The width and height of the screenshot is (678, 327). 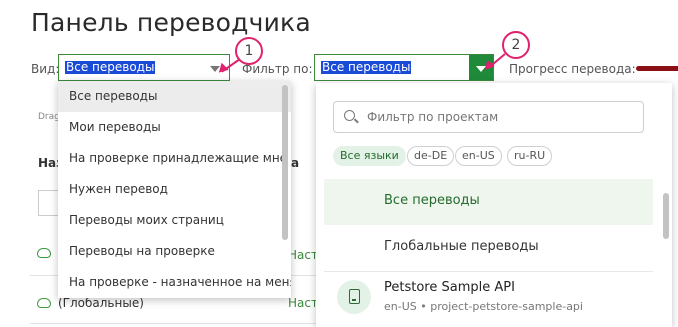 I want to click on option-divider, so click(x=488, y=271).